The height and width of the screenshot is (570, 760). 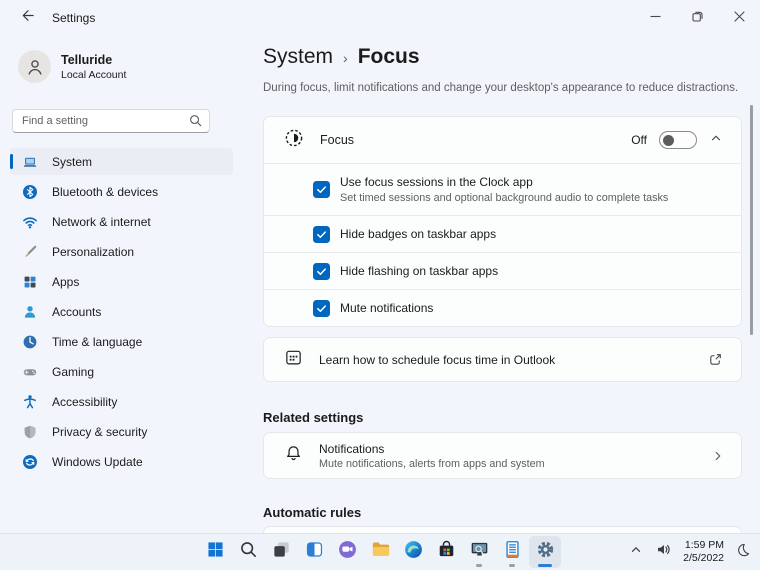 I want to click on chevron-up-icon, so click(x=716, y=140).